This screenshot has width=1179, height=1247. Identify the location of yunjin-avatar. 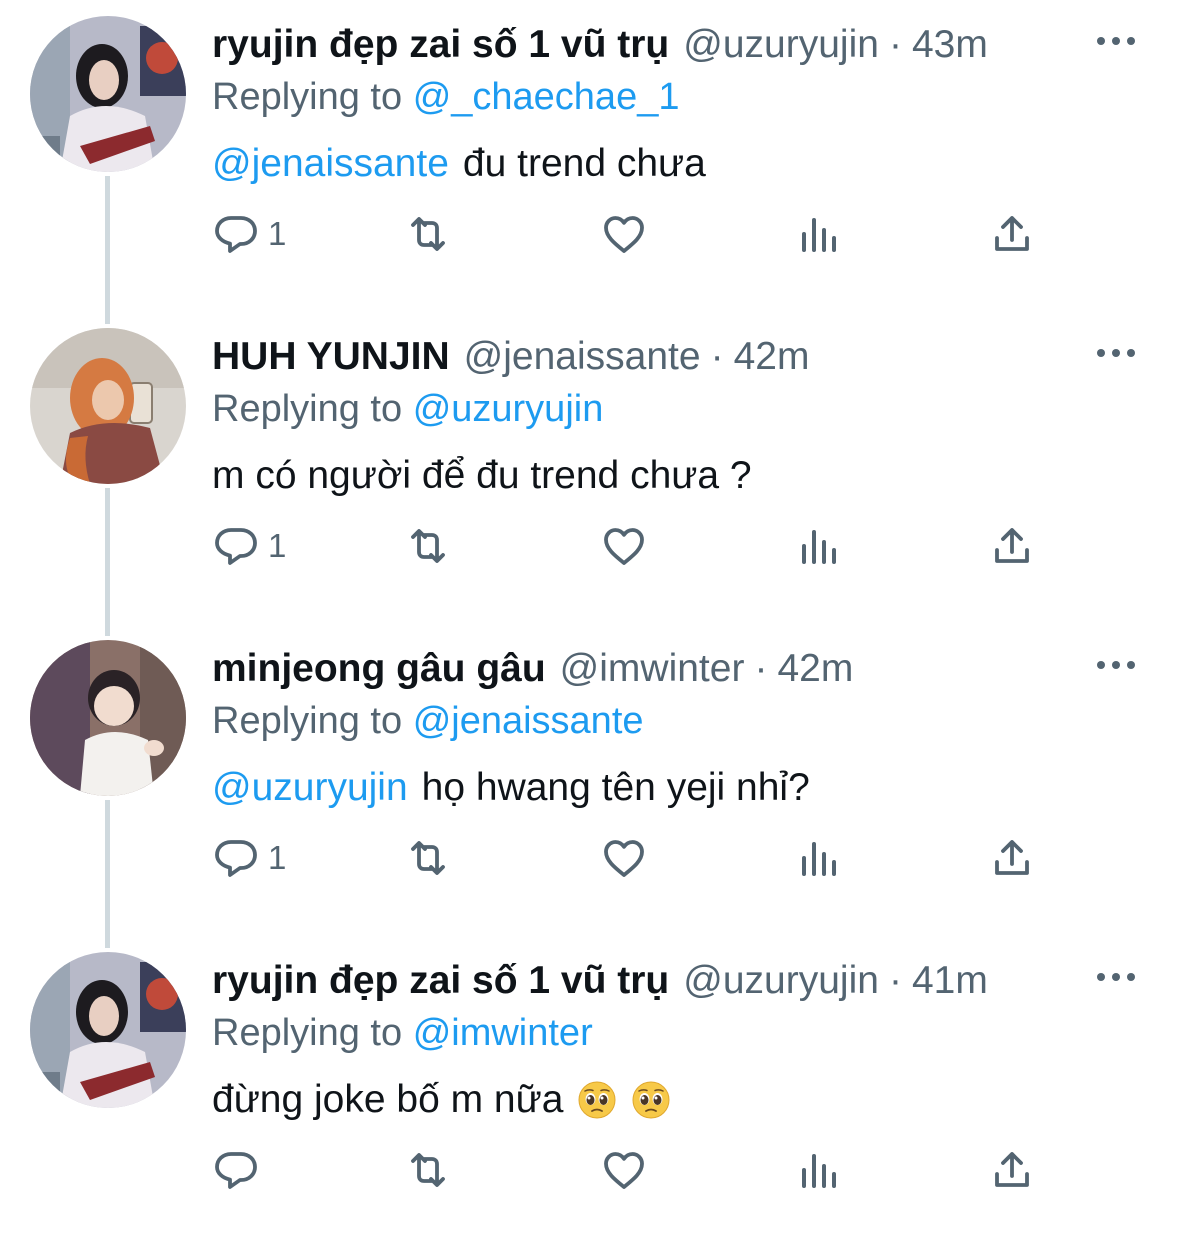
(108, 406).